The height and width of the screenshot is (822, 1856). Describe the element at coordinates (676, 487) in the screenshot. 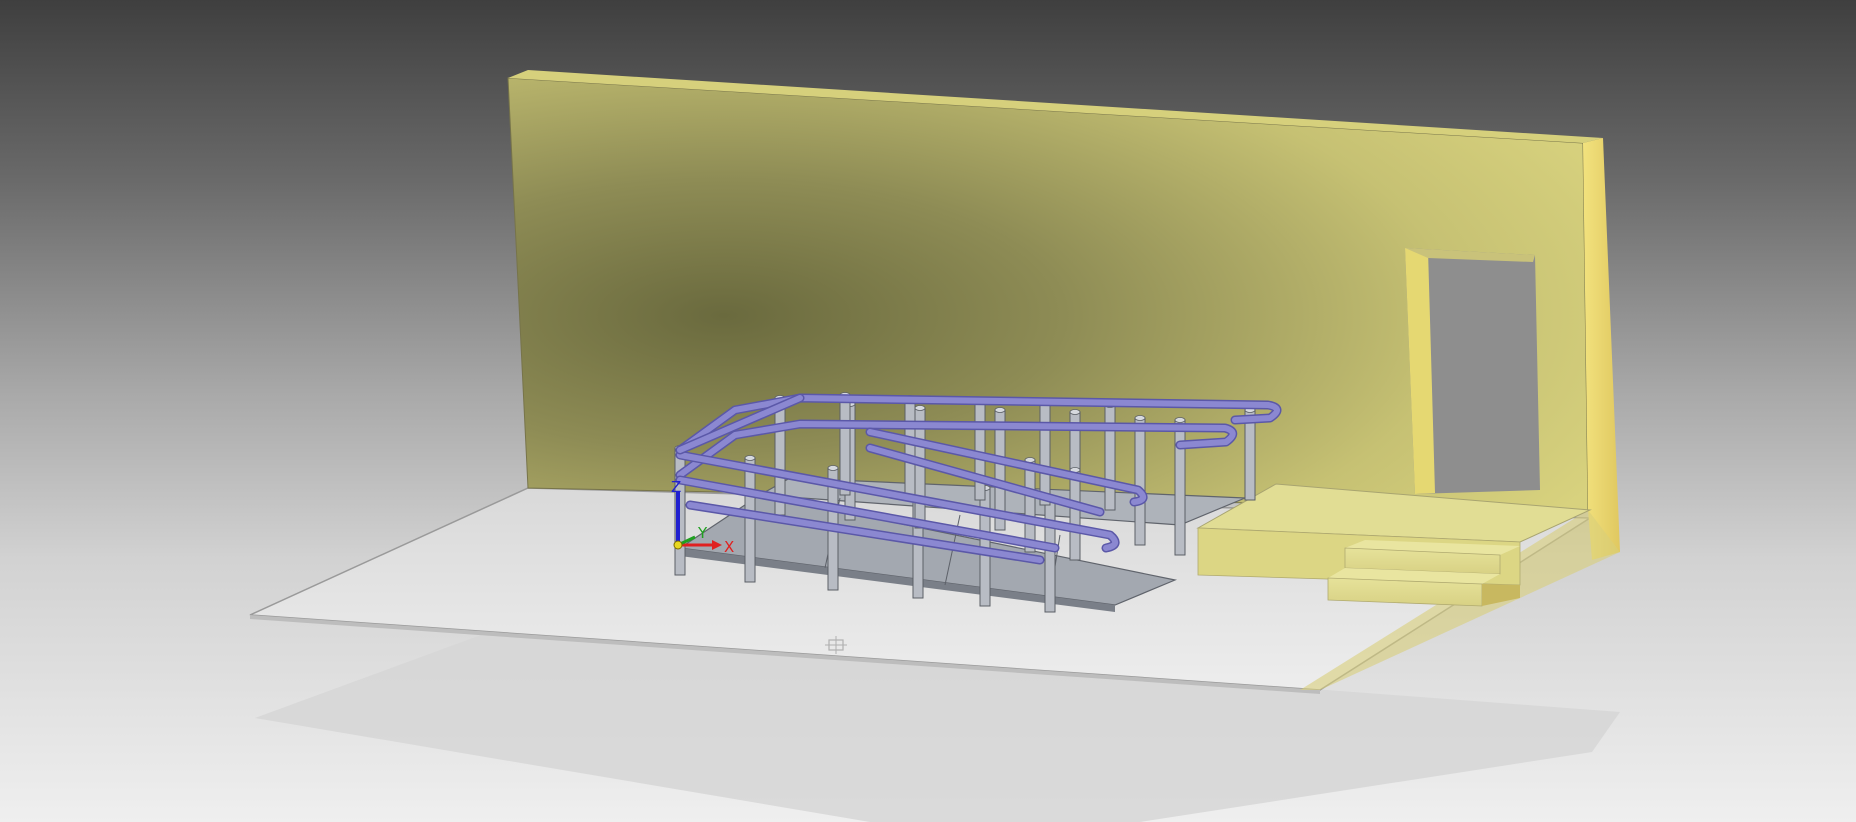

I see `triad-label-z: Z` at that location.